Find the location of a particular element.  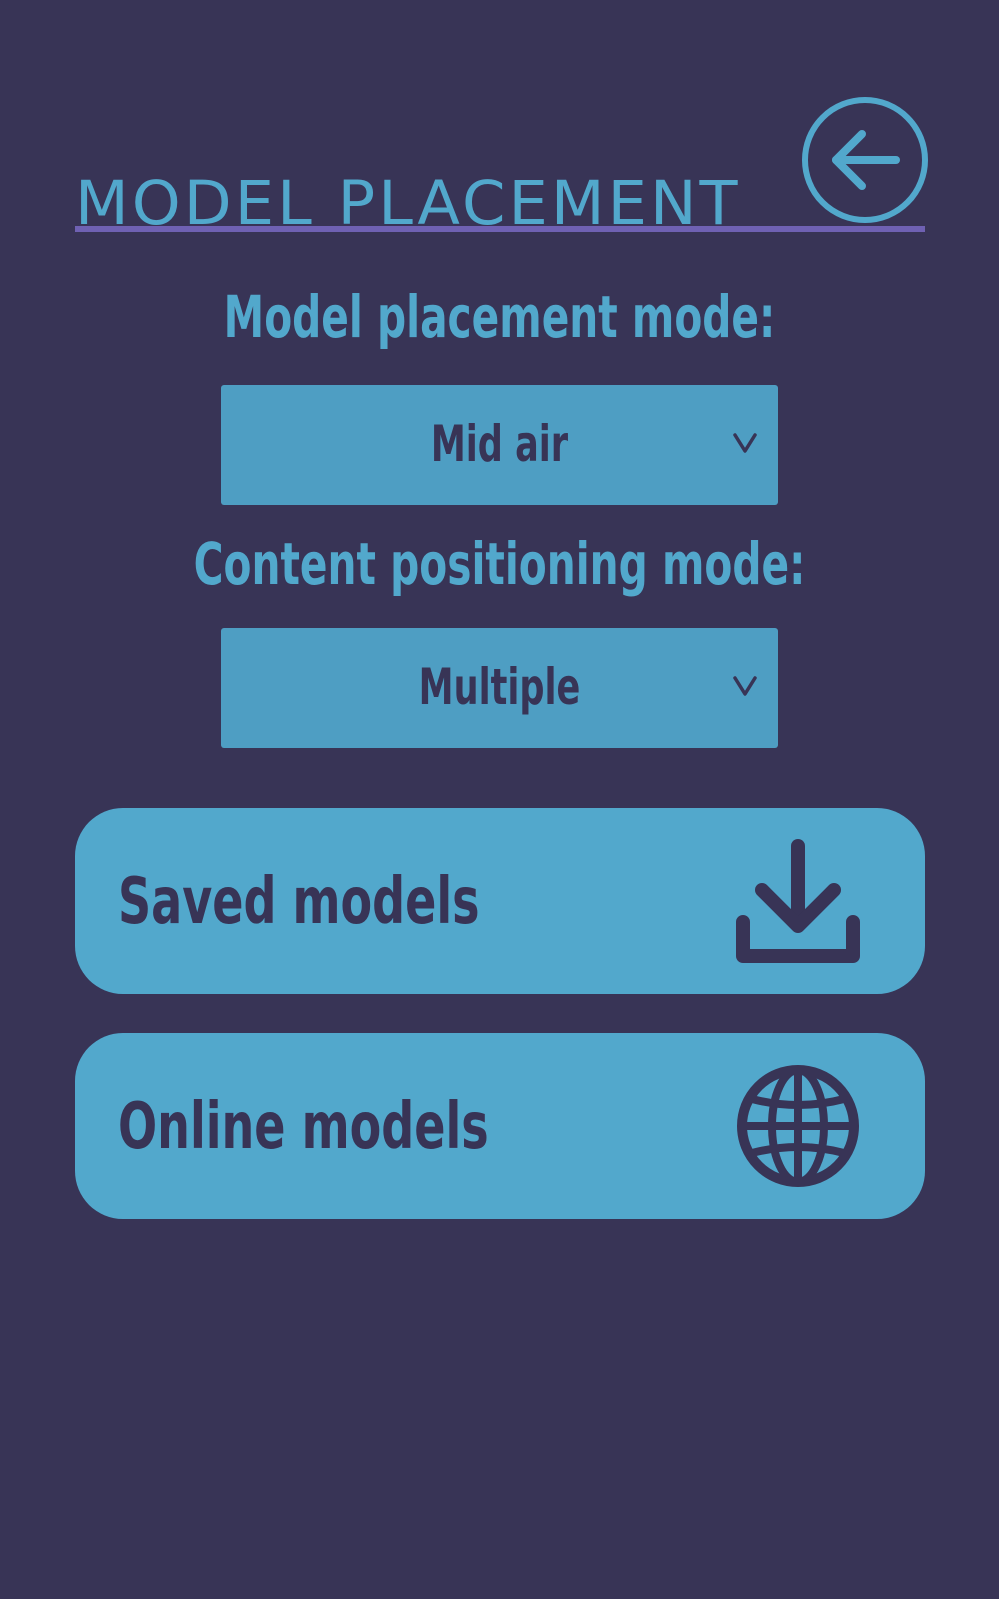

back-button is located at coordinates (865, 160).